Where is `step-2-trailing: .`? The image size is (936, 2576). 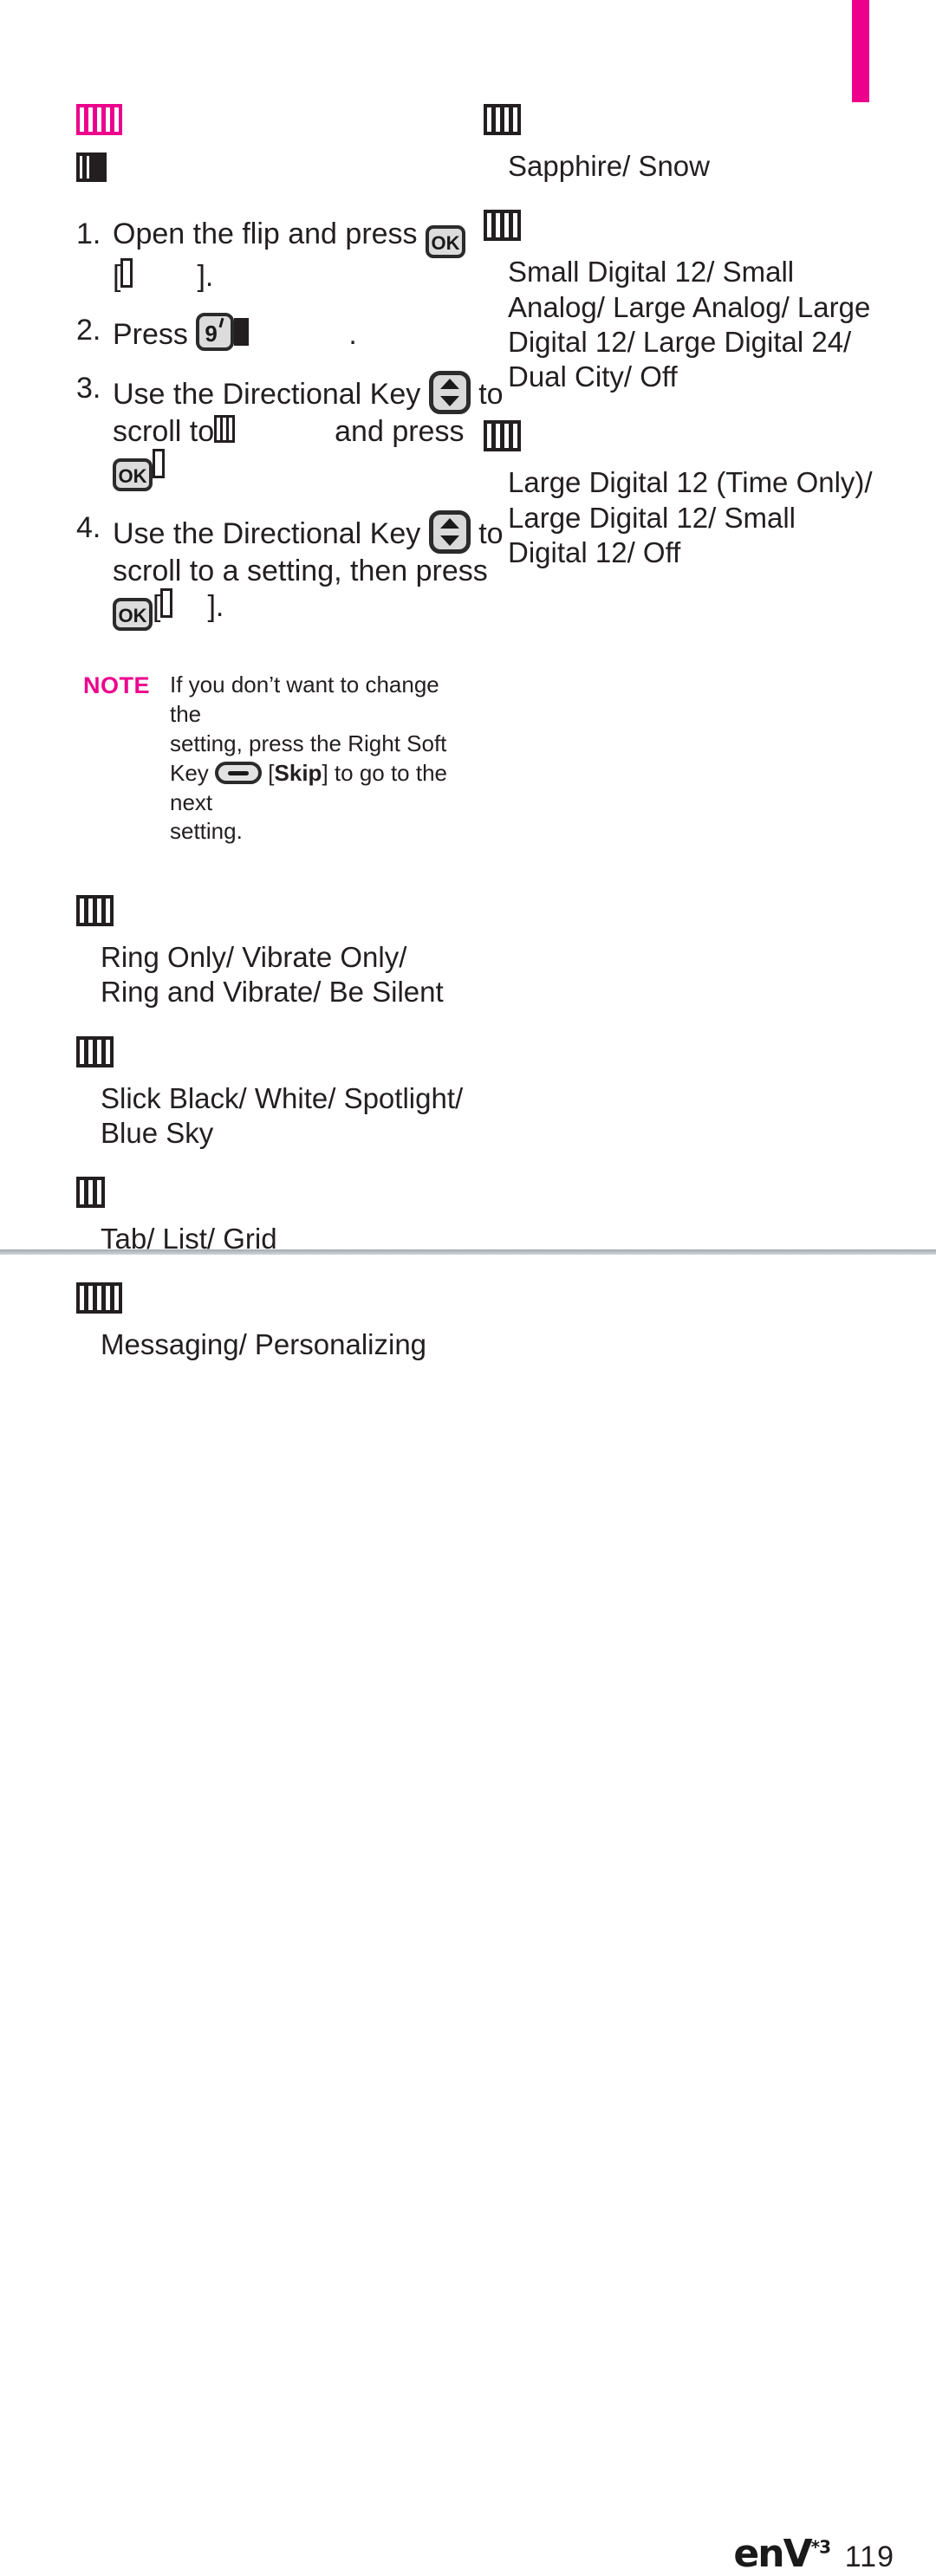
step-2-trailing: . is located at coordinates (352, 335).